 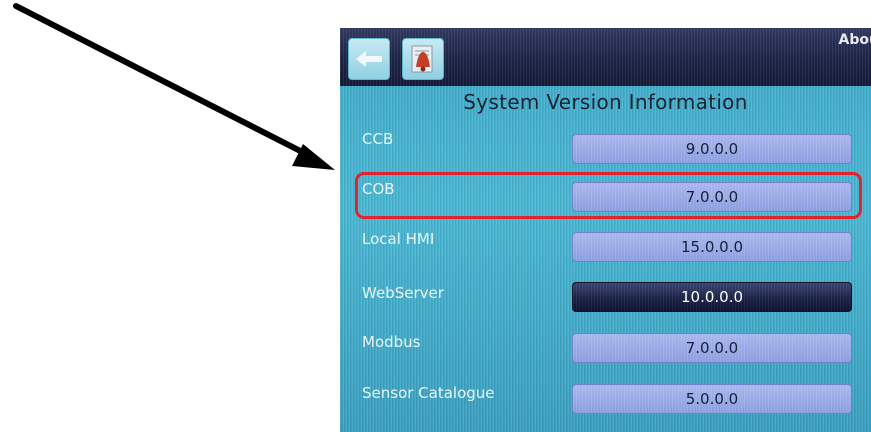 What do you see at coordinates (378, 139) in the screenshot?
I see `ccb-label: CCB` at bounding box center [378, 139].